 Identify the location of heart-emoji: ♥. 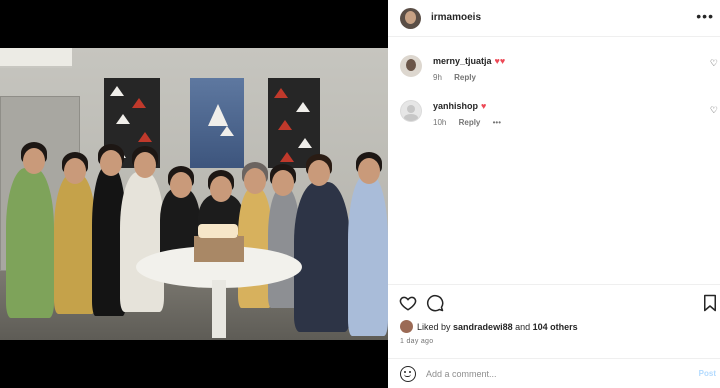
(484, 106).